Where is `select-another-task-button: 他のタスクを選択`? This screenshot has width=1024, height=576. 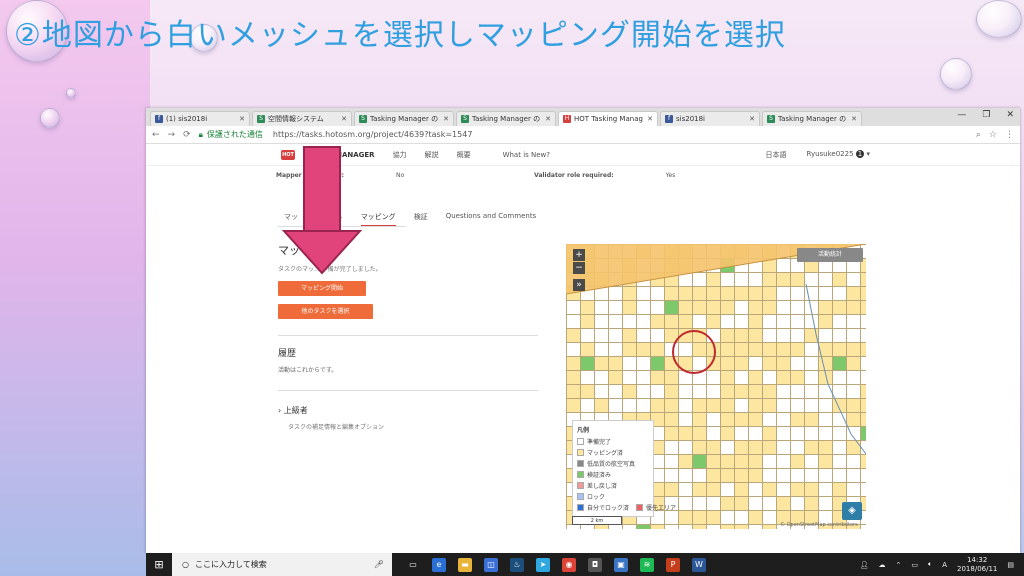 select-another-task-button: 他のタスクを選択 is located at coordinates (325, 311).